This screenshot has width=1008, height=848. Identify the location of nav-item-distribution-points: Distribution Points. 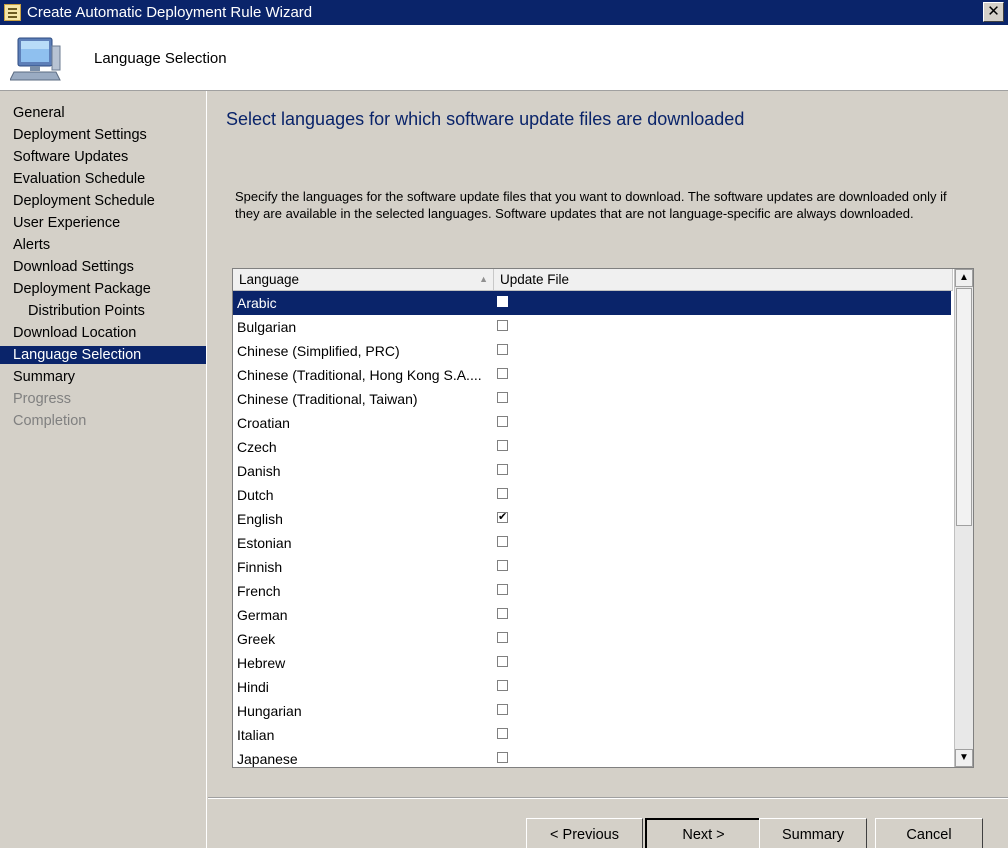
(103, 311).